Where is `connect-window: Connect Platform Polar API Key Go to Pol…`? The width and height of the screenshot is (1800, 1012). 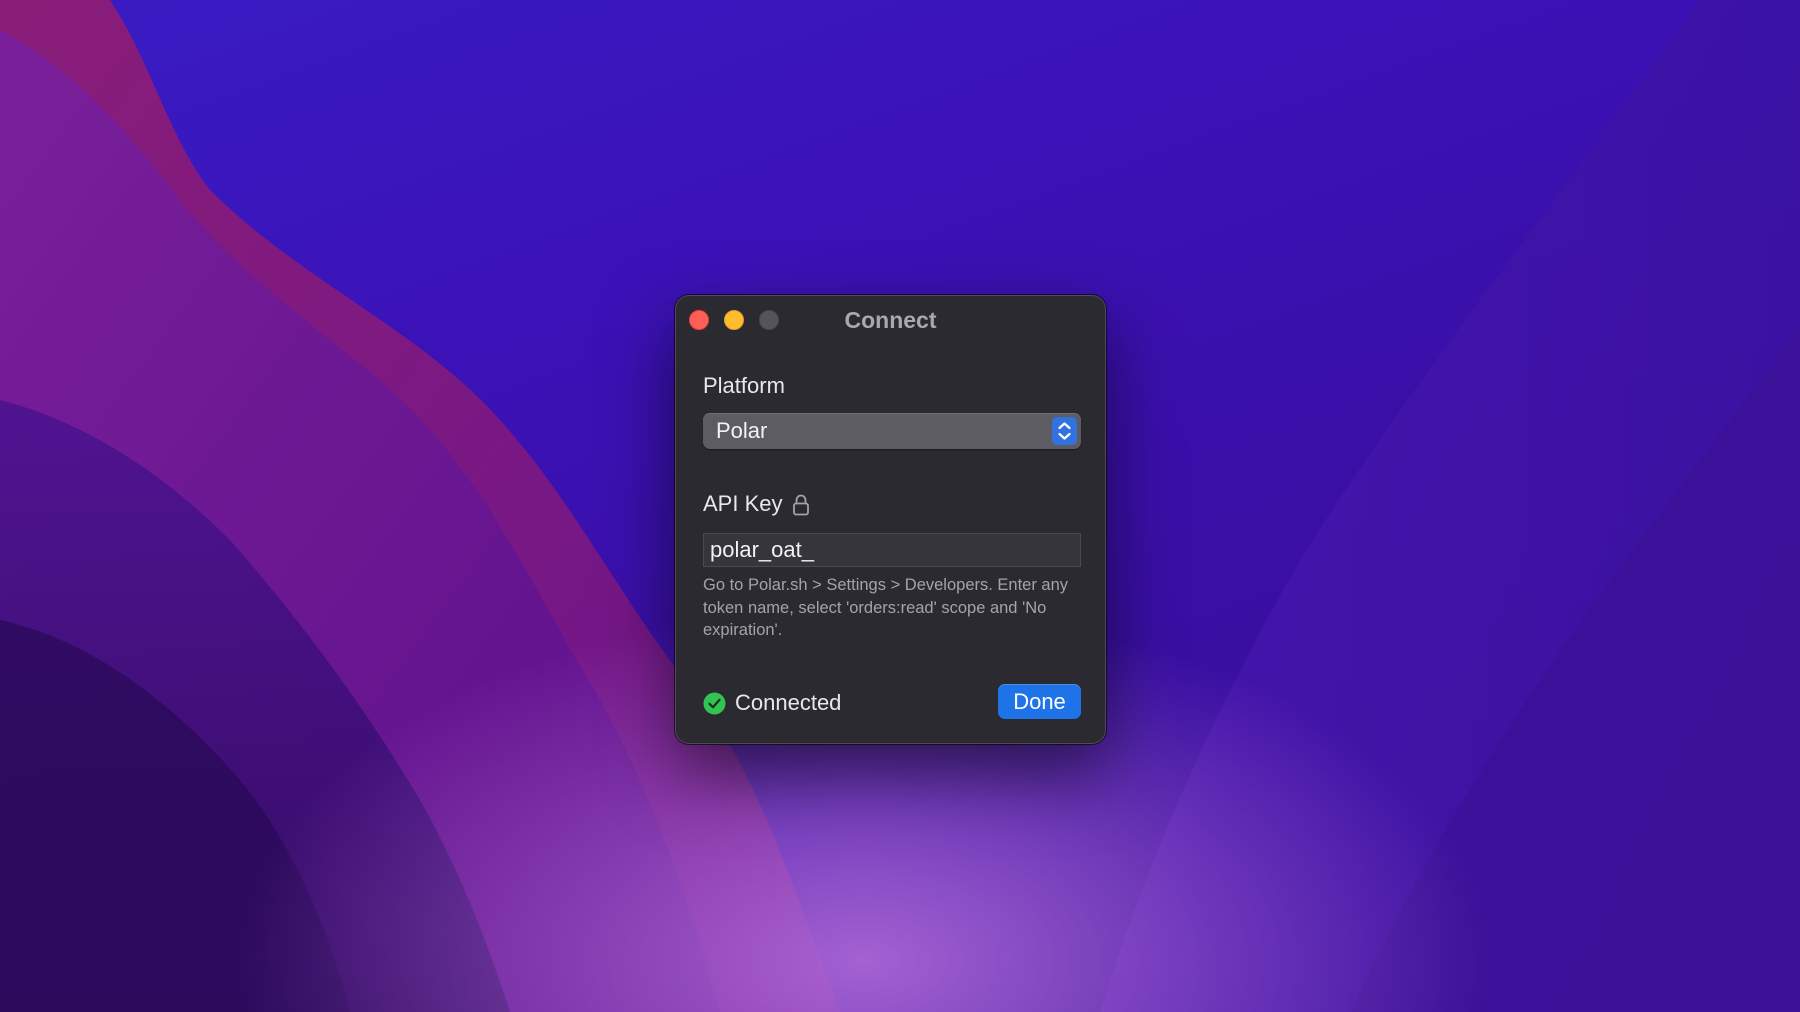 connect-window: Connect Platform Polar API Key Go to Pol… is located at coordinates (890, 519).